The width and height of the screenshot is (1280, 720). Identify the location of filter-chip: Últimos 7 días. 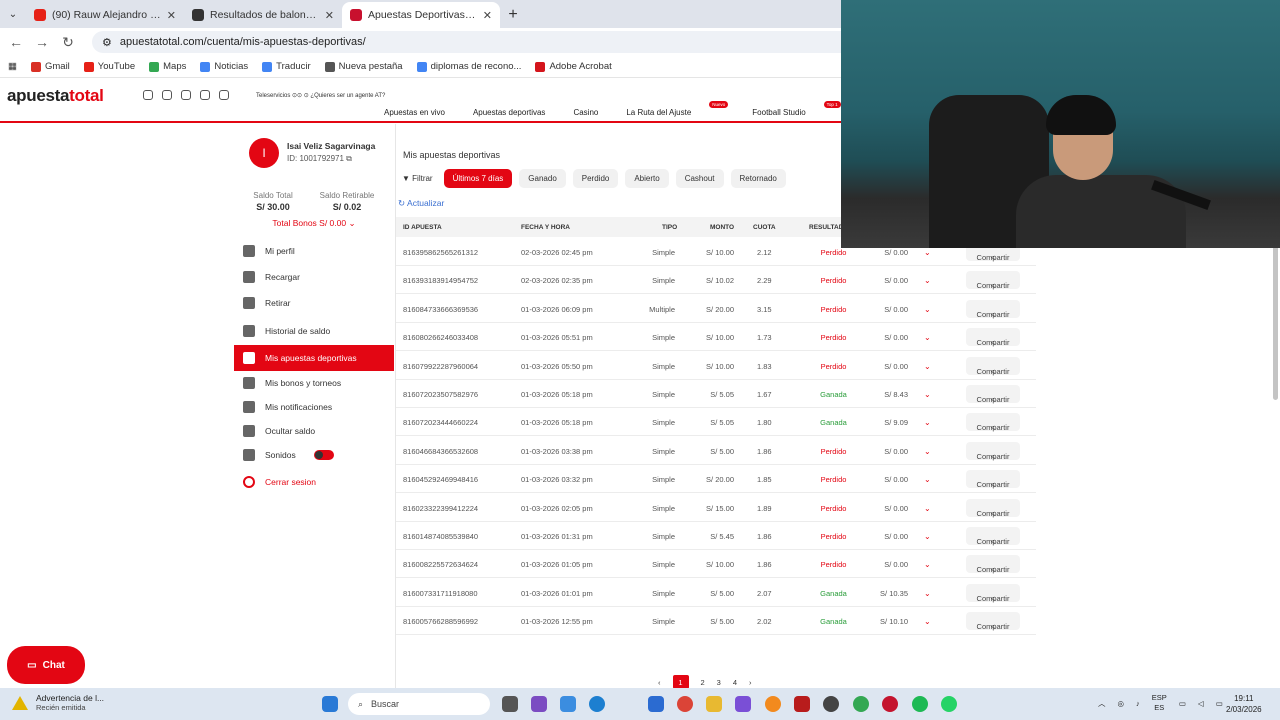
(478, 178).